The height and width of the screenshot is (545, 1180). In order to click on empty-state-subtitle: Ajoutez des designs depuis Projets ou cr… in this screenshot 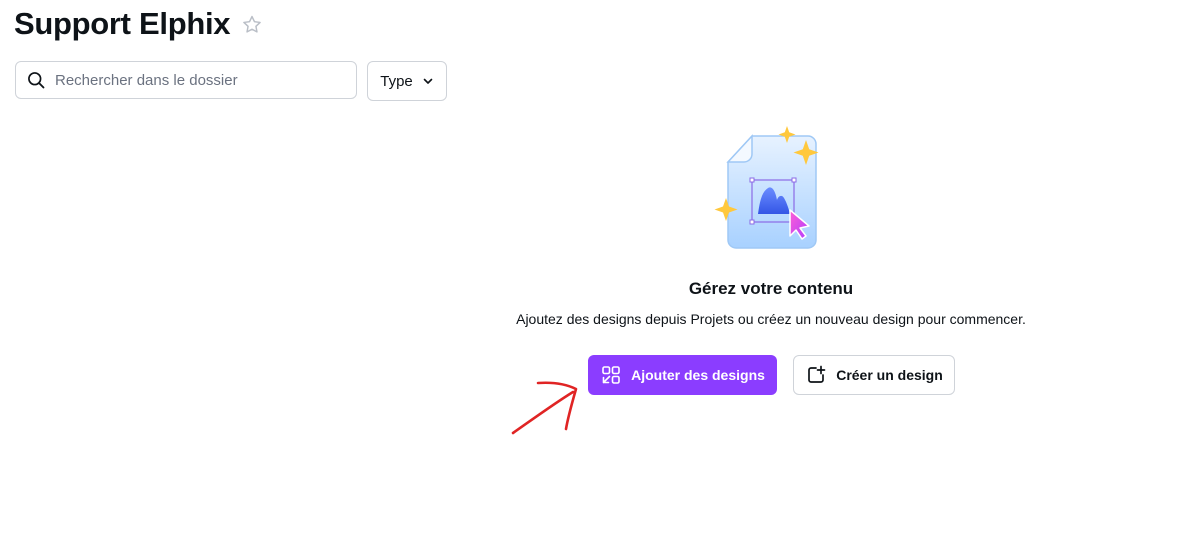, I will do `click(771, 319)`.